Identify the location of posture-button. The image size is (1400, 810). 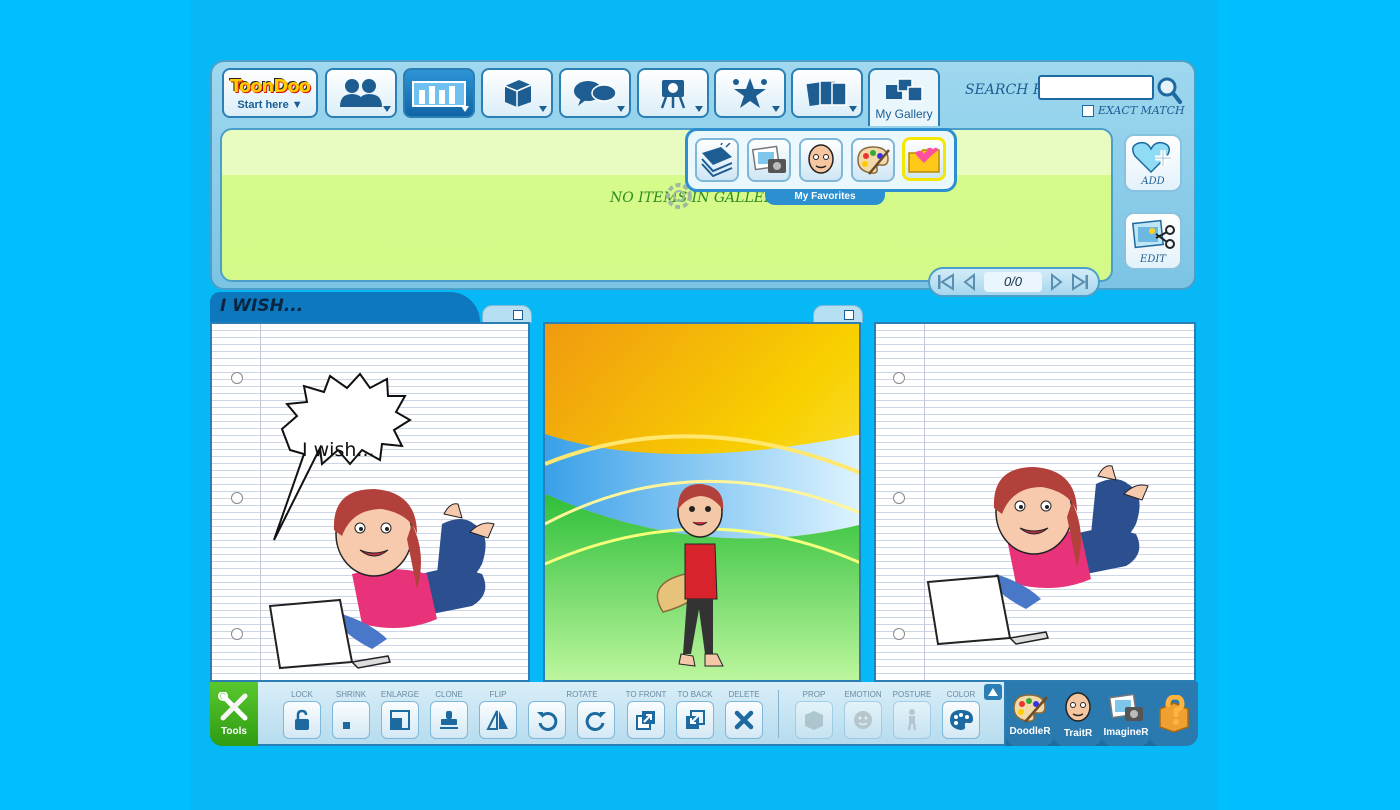
(912, 720).